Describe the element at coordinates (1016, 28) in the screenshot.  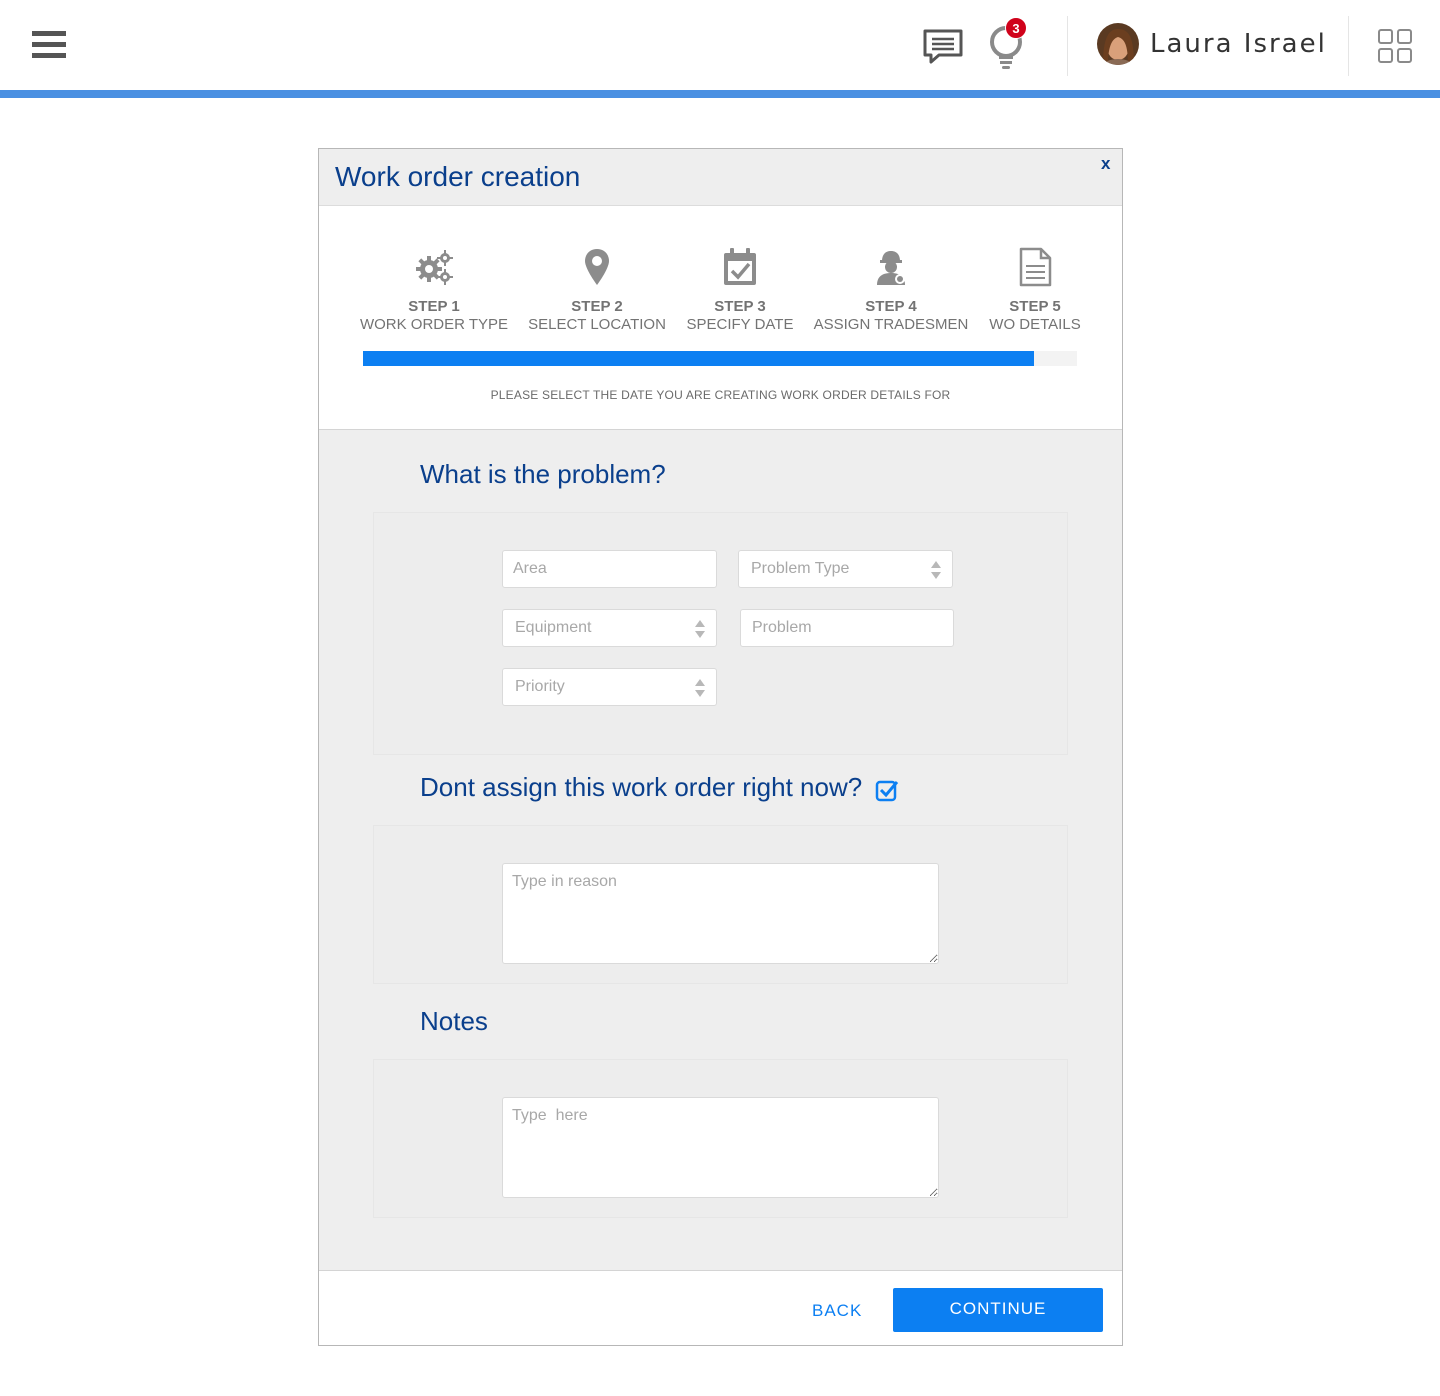
I see `notification-badge: 3` at that location.